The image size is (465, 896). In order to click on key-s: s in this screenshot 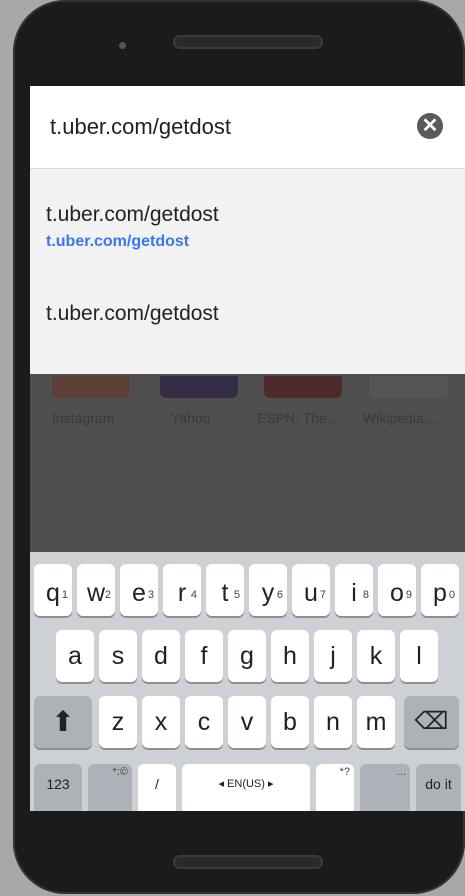, I will do `click(118, 656)`.